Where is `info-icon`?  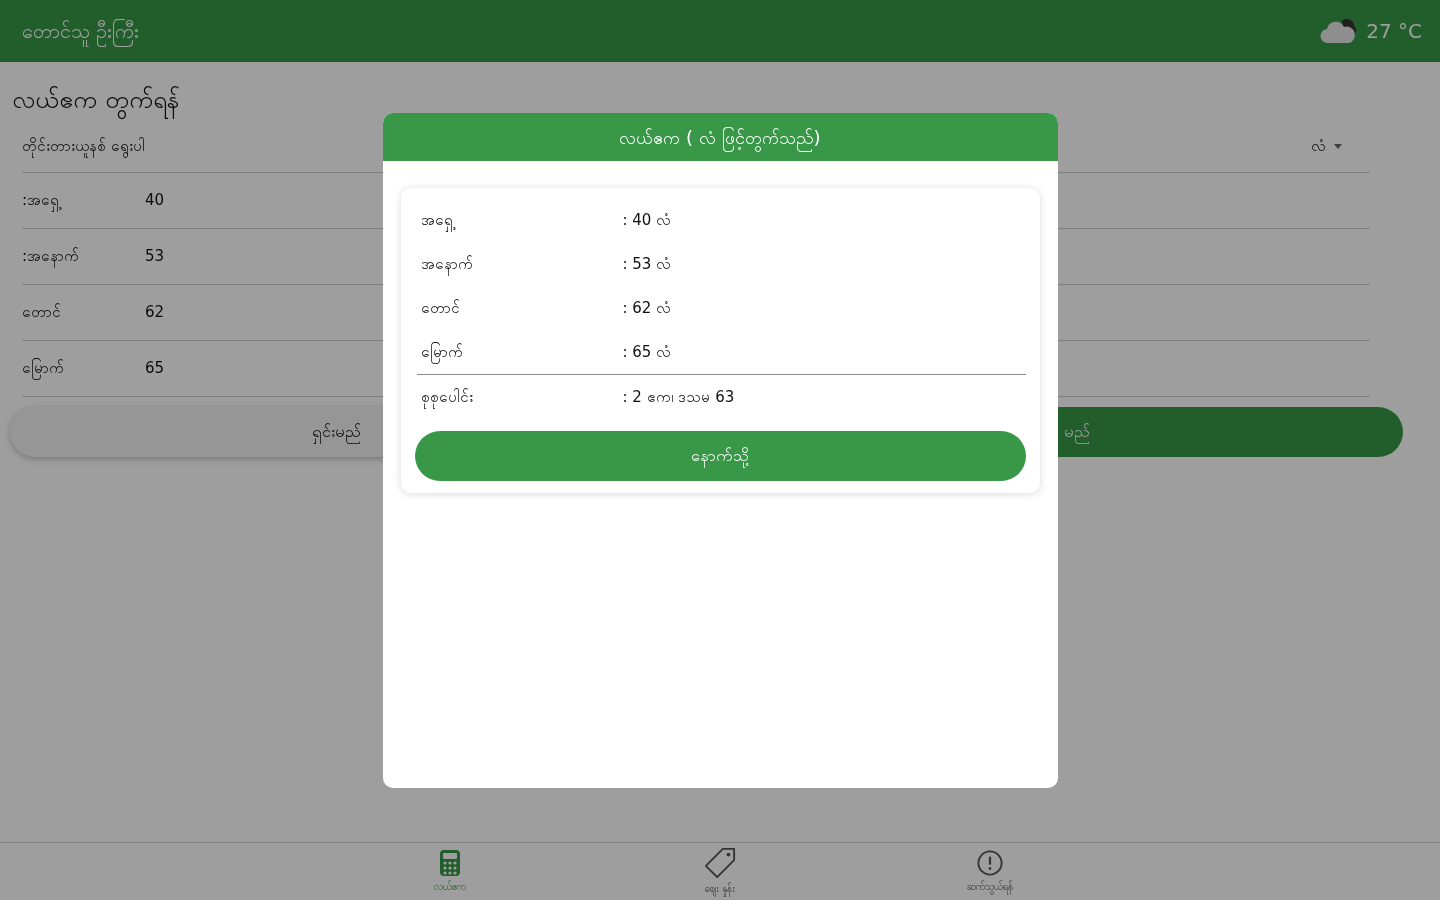 info-icon is located at coordinates (990, 863).